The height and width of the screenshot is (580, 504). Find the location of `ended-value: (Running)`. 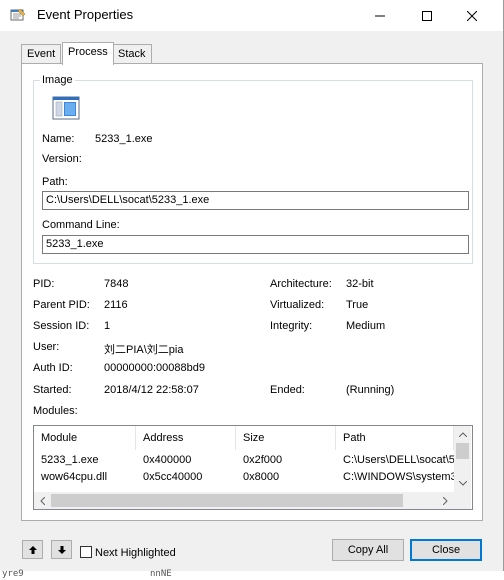

ended-value: (Running) is located at coordinates (370, 390).